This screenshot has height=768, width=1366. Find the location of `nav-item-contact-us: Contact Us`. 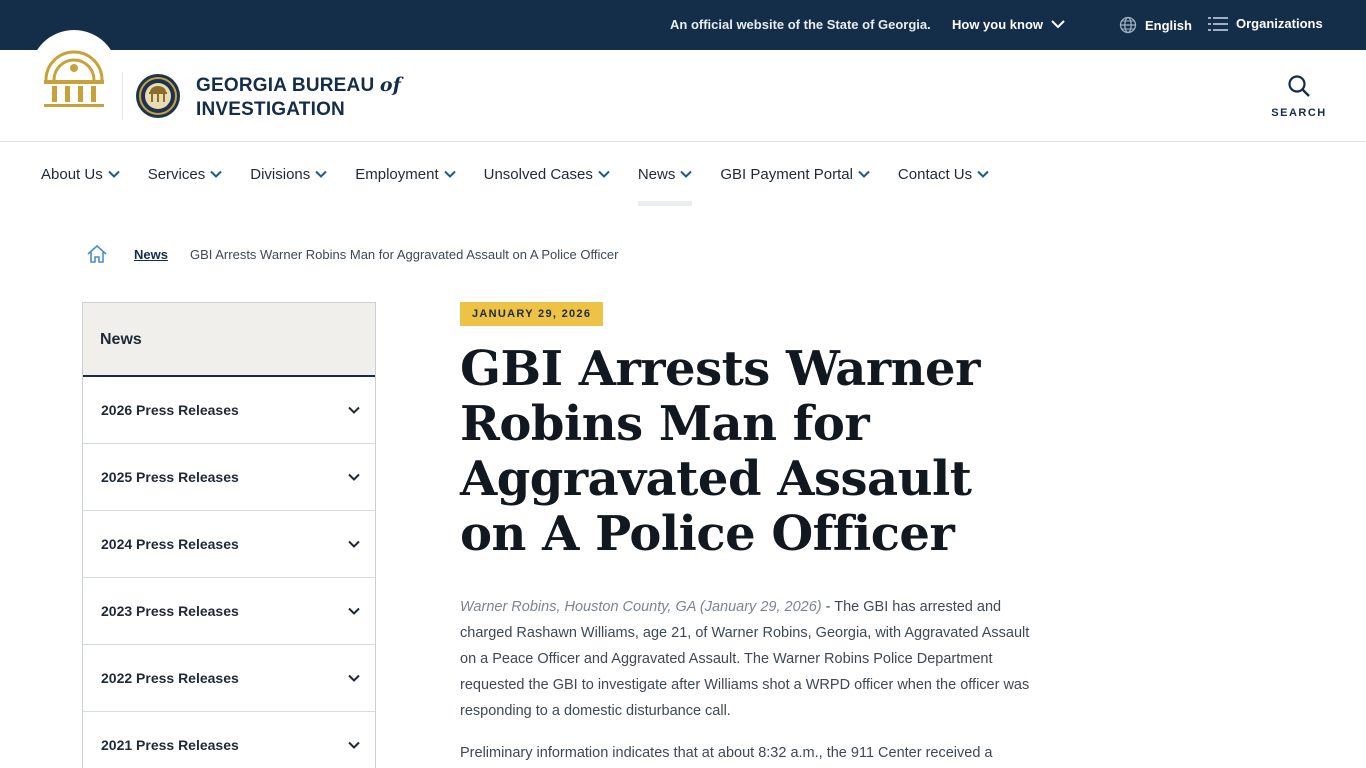

nav-item-contact-us: Contact Us is located at coordinates (943, 174).